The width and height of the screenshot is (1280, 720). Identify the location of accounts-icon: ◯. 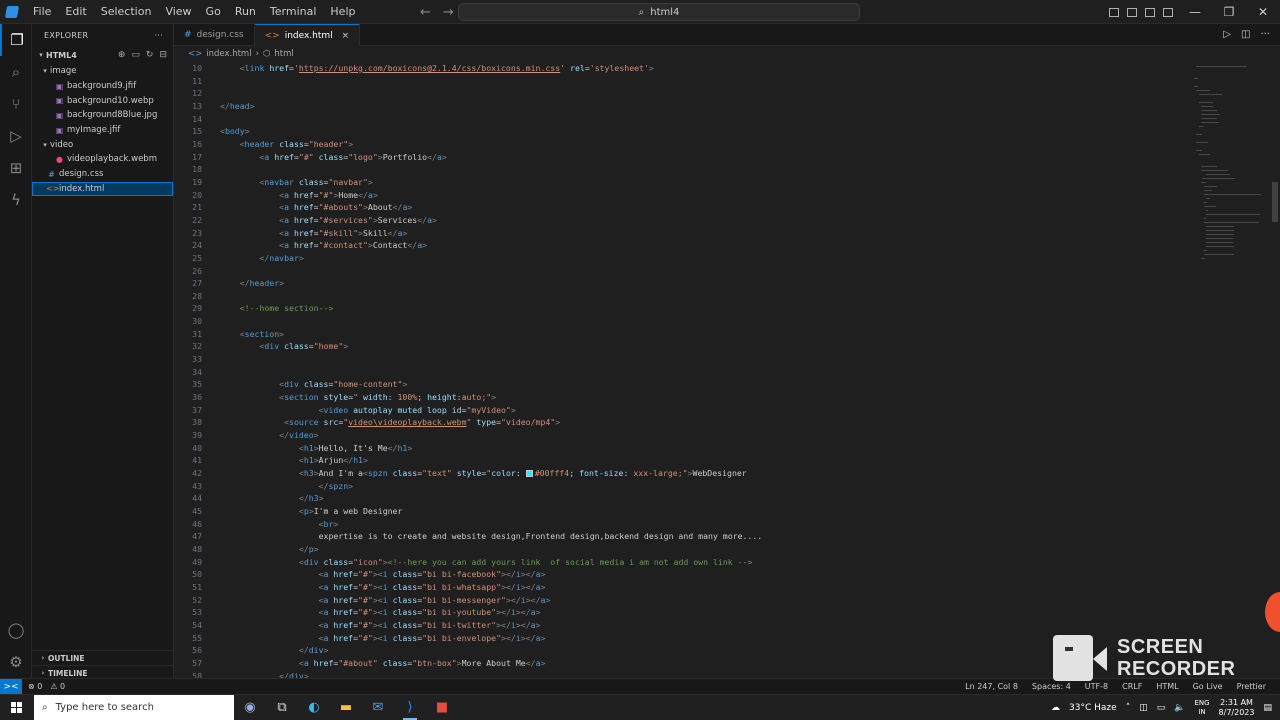
(16, 630).